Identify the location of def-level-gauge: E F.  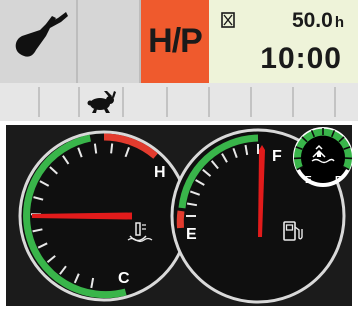
(322, 157).